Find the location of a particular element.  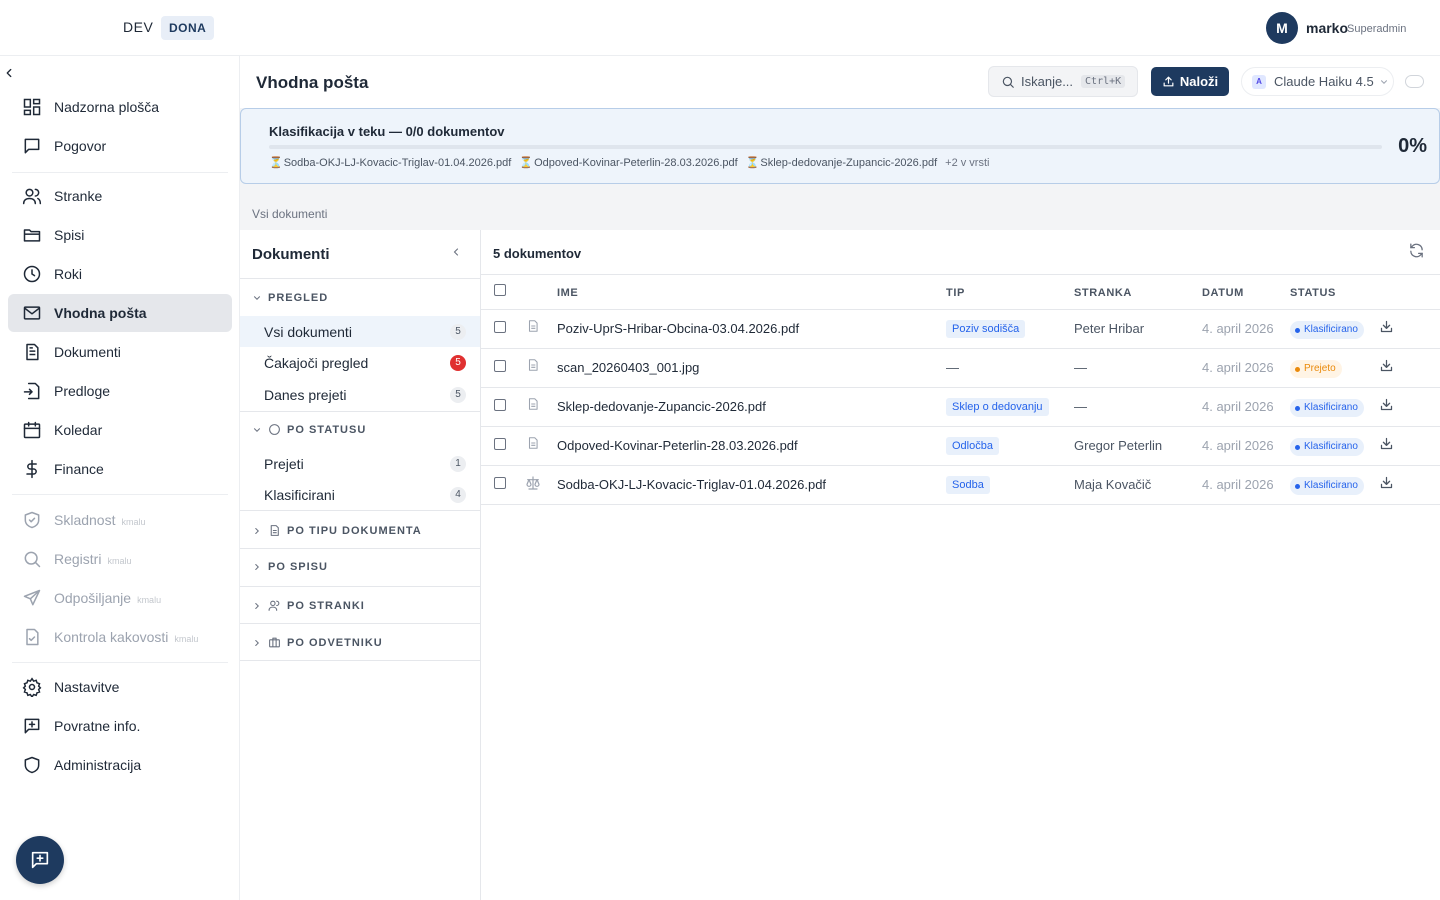

section-po-tipu: PO TIPU DOKUMENTA is located at coordinates (337, 530).